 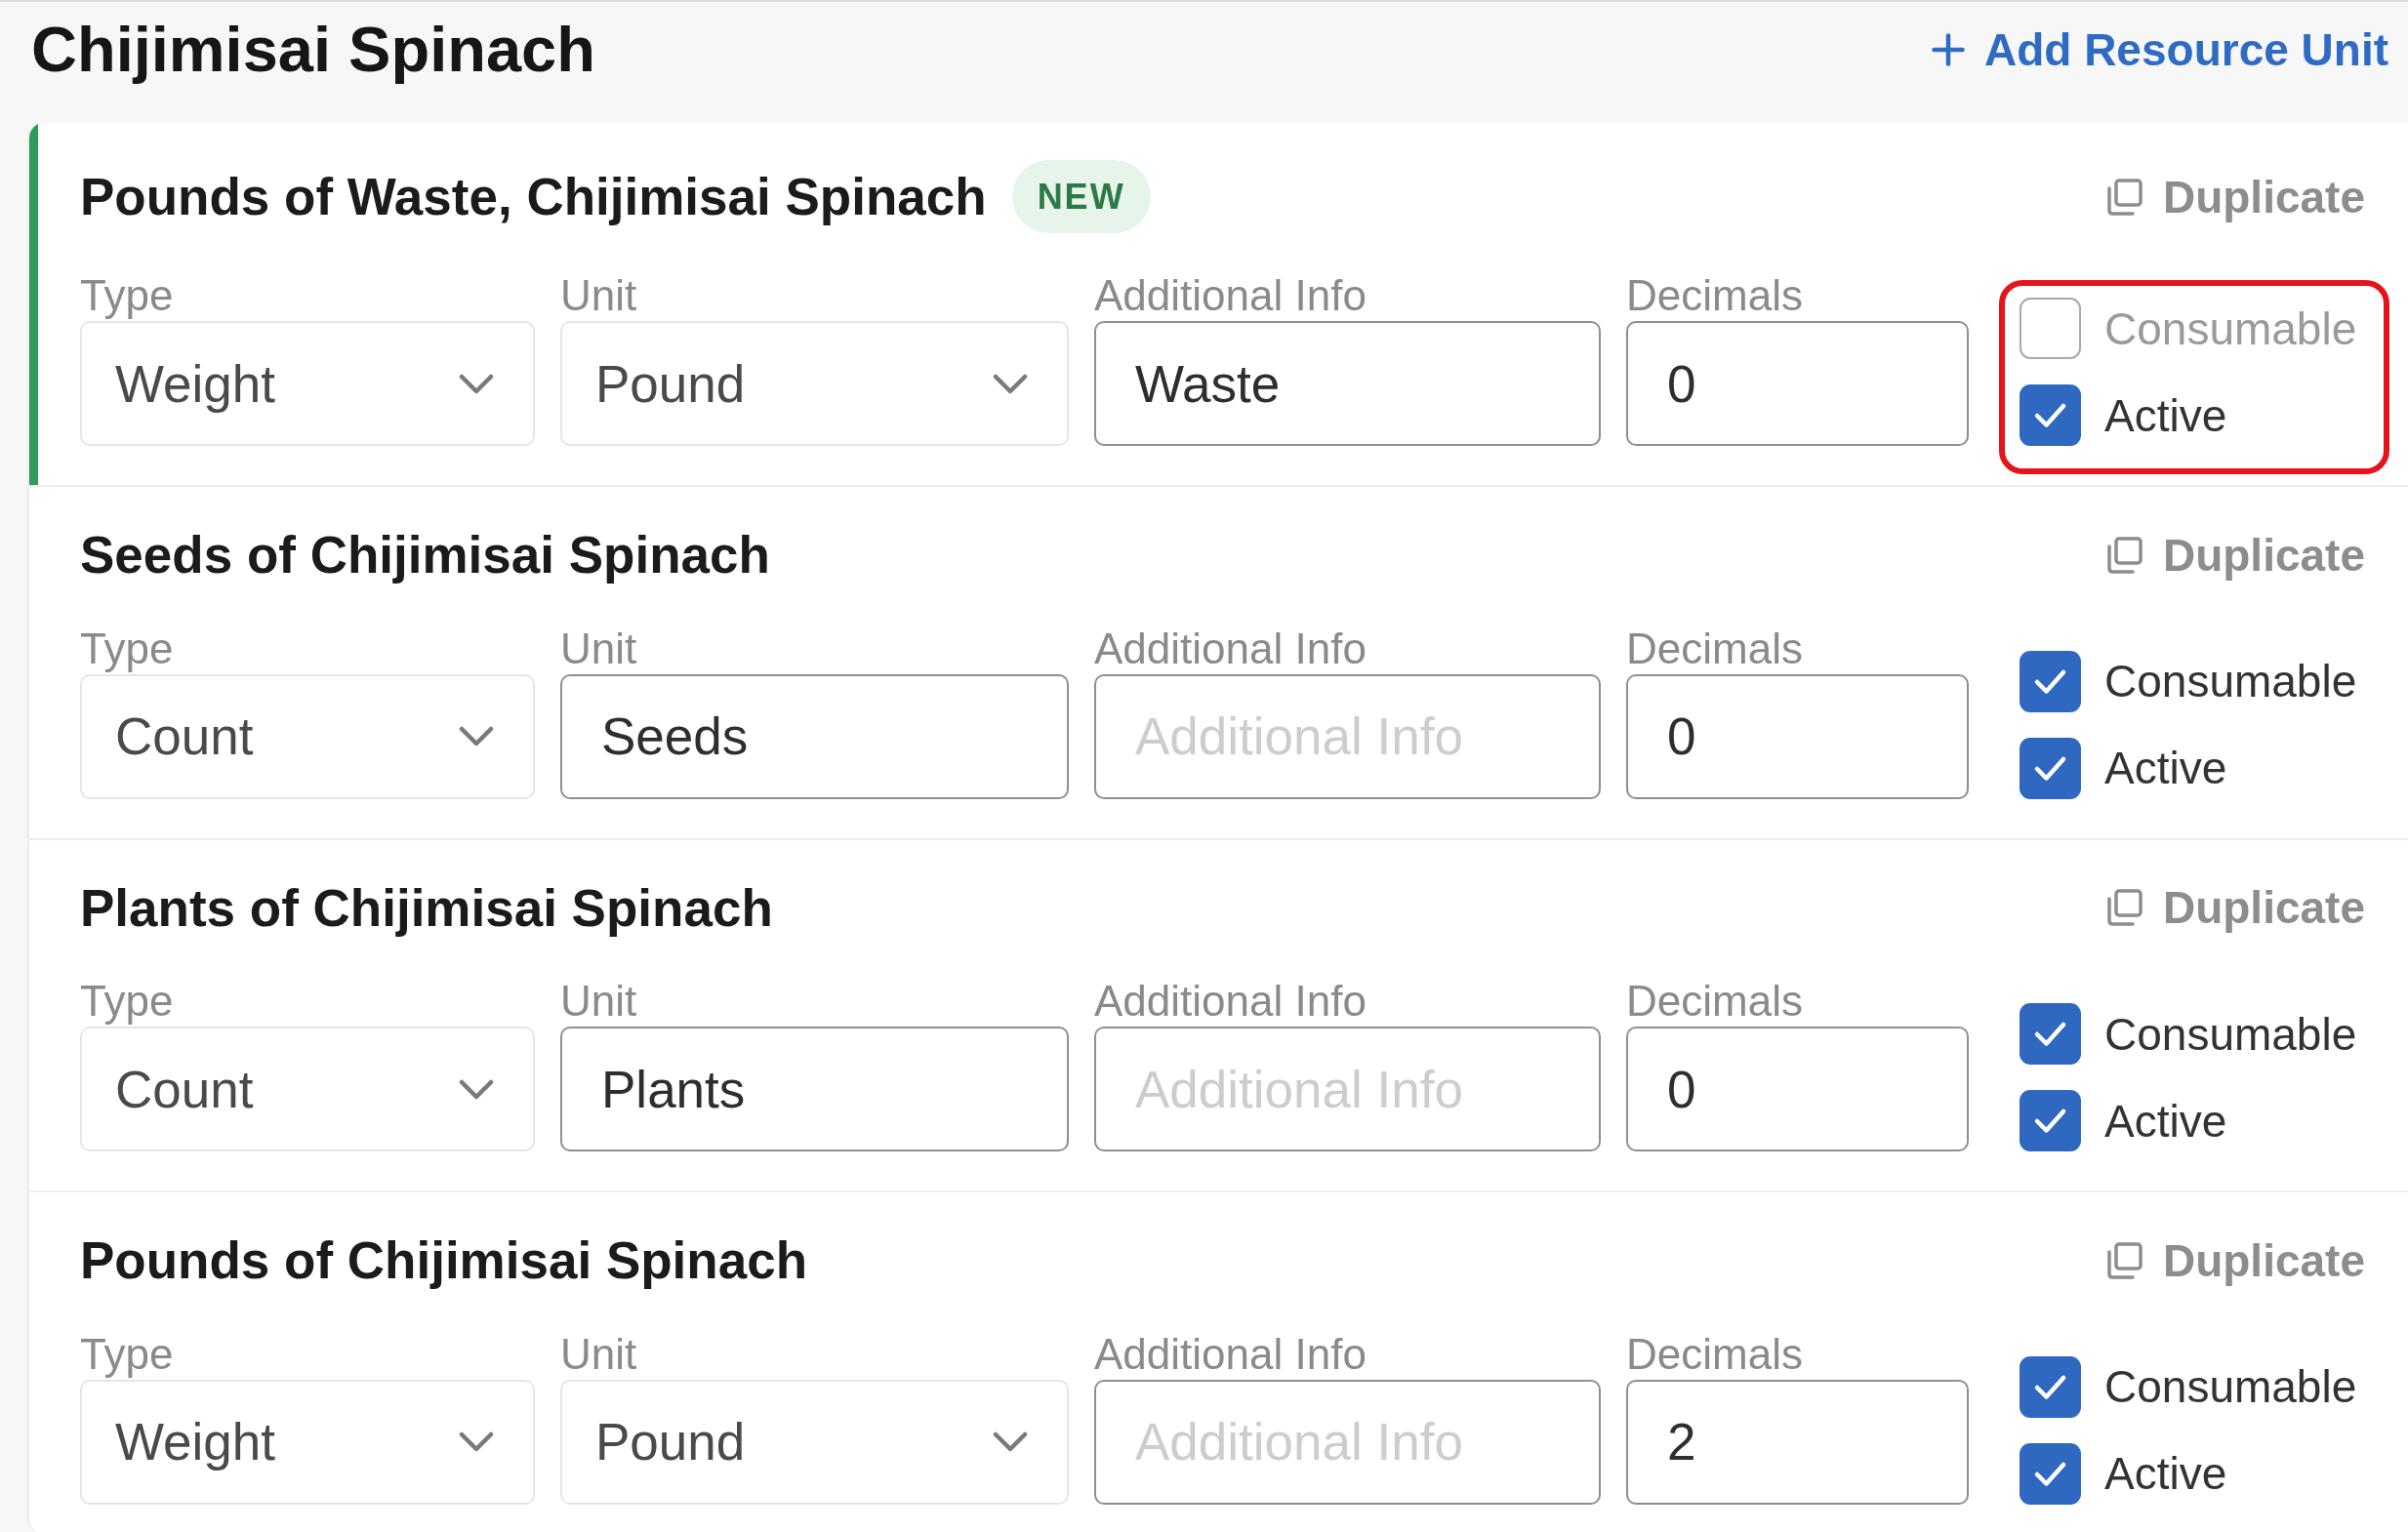 I want to click on text-field: Seeds, so click(x=814, y=736).